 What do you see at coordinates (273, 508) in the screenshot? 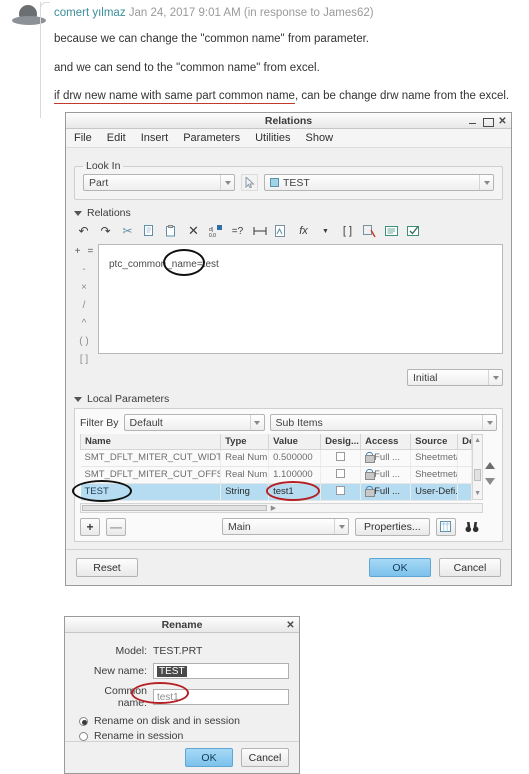
I see `scroll-right-icon: ▶` at bounding box center [273, 508].